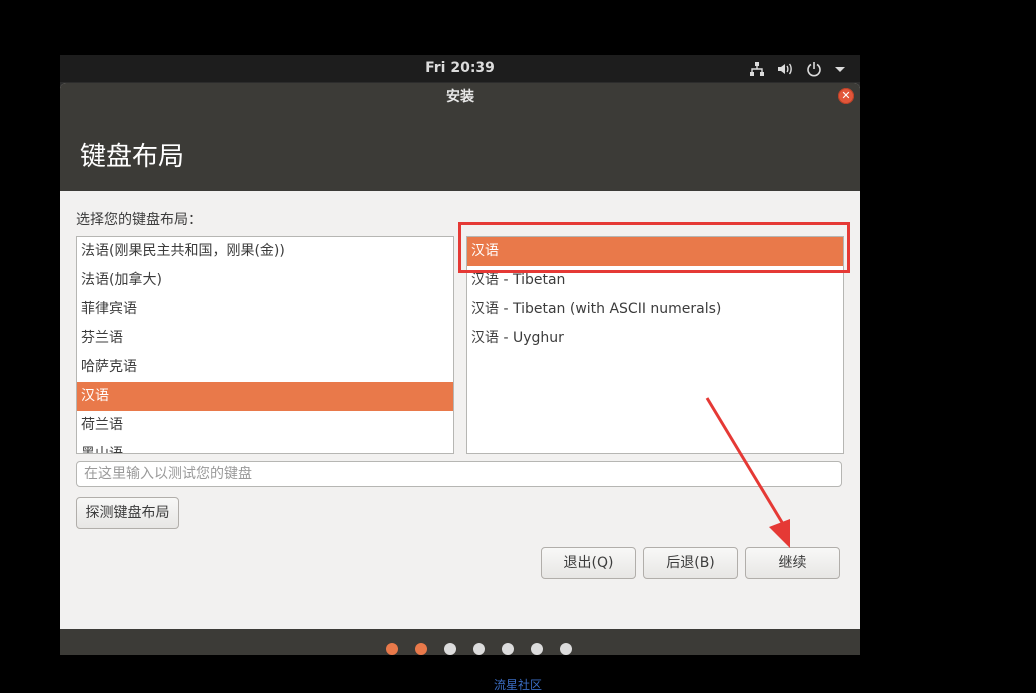 This screenshot has height=693, width=1036. Describe the element at coordinates (588, 563) in the screenshot. I see `quit-button: 退出(Q)` at that location.